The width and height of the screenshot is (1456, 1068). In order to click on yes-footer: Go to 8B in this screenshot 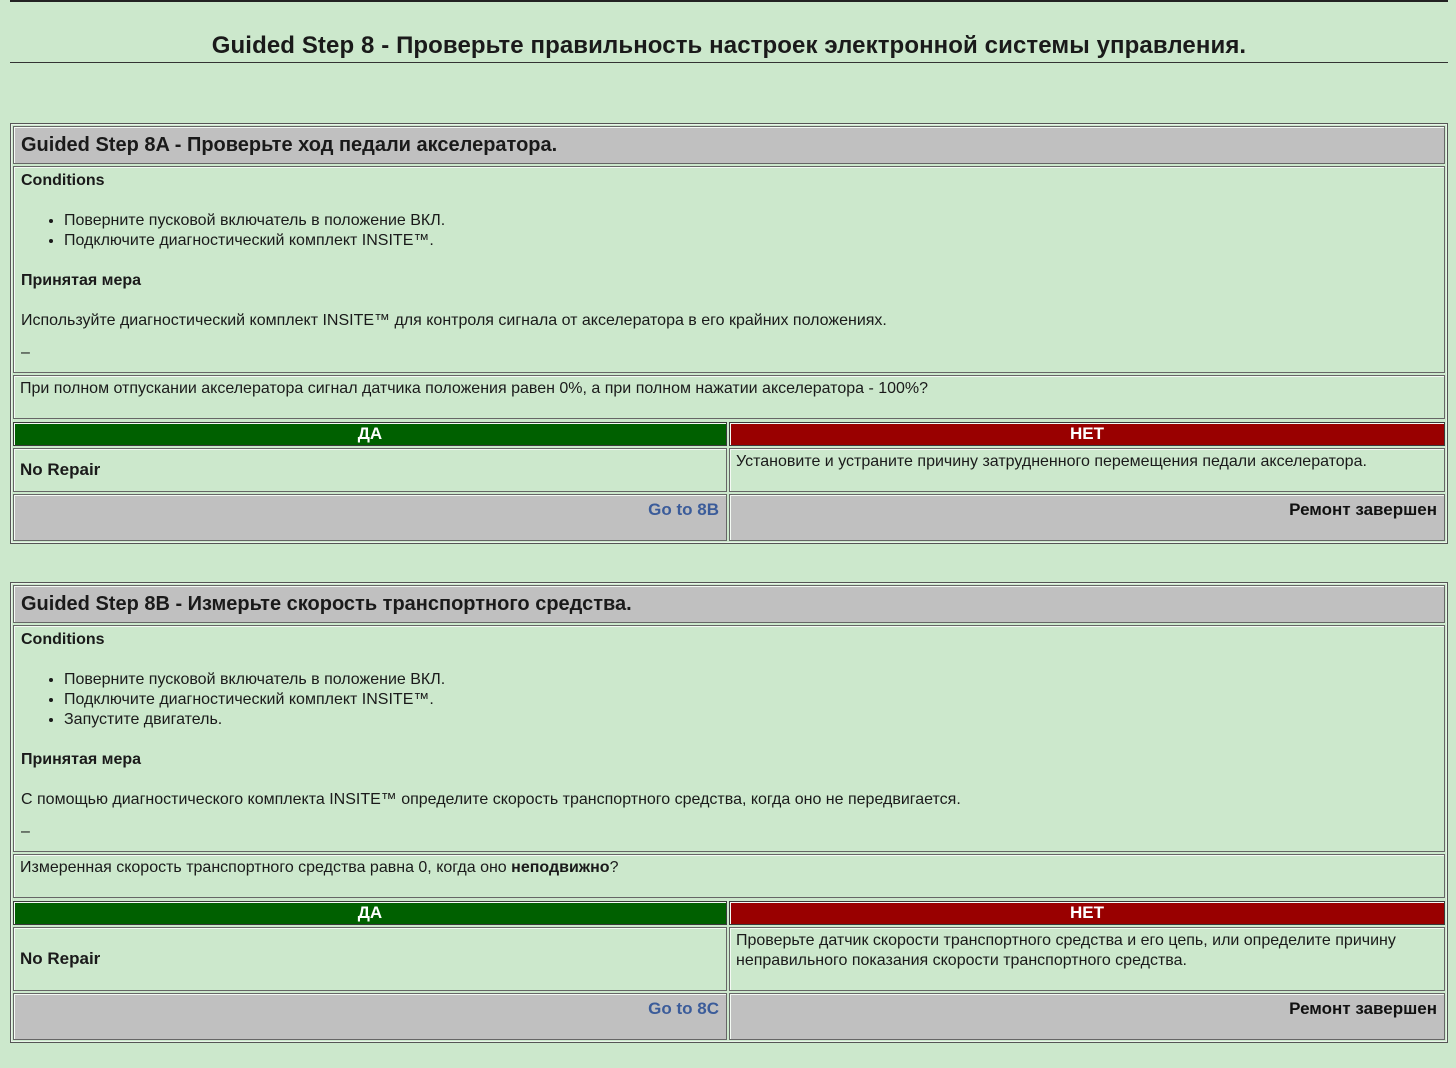, I will do `click(370, 517)`.